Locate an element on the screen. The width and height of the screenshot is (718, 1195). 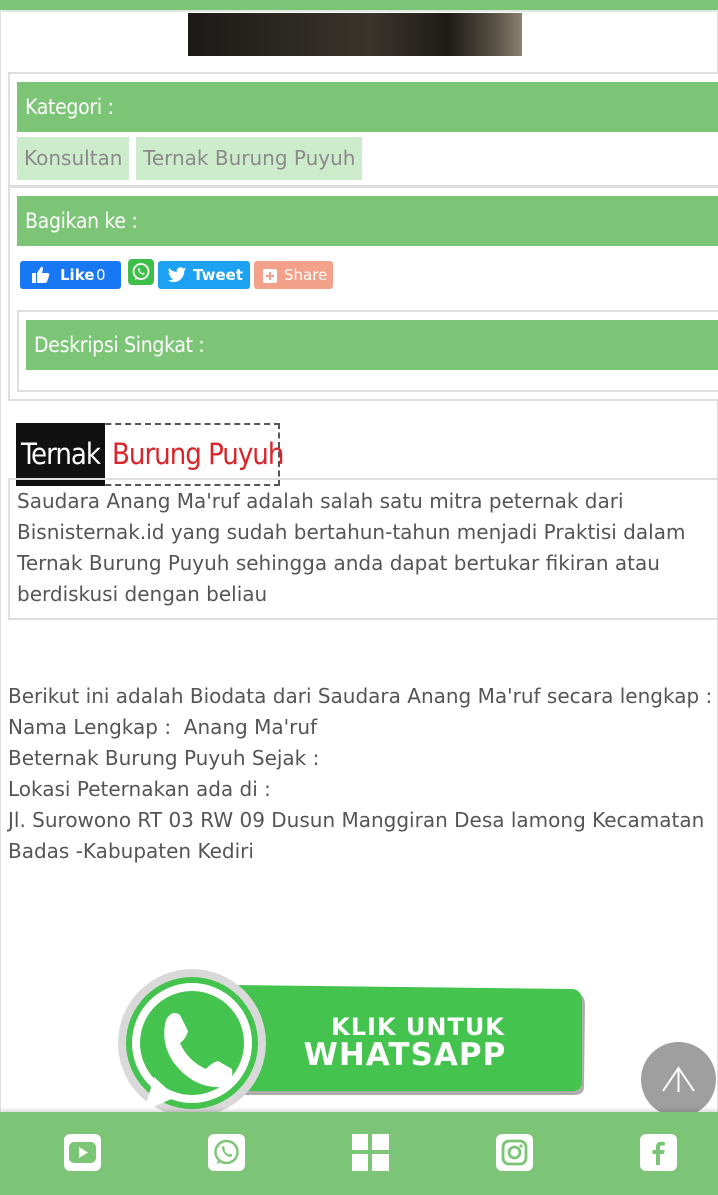
arrow-up-icon is located at coordinates (678, 1079).